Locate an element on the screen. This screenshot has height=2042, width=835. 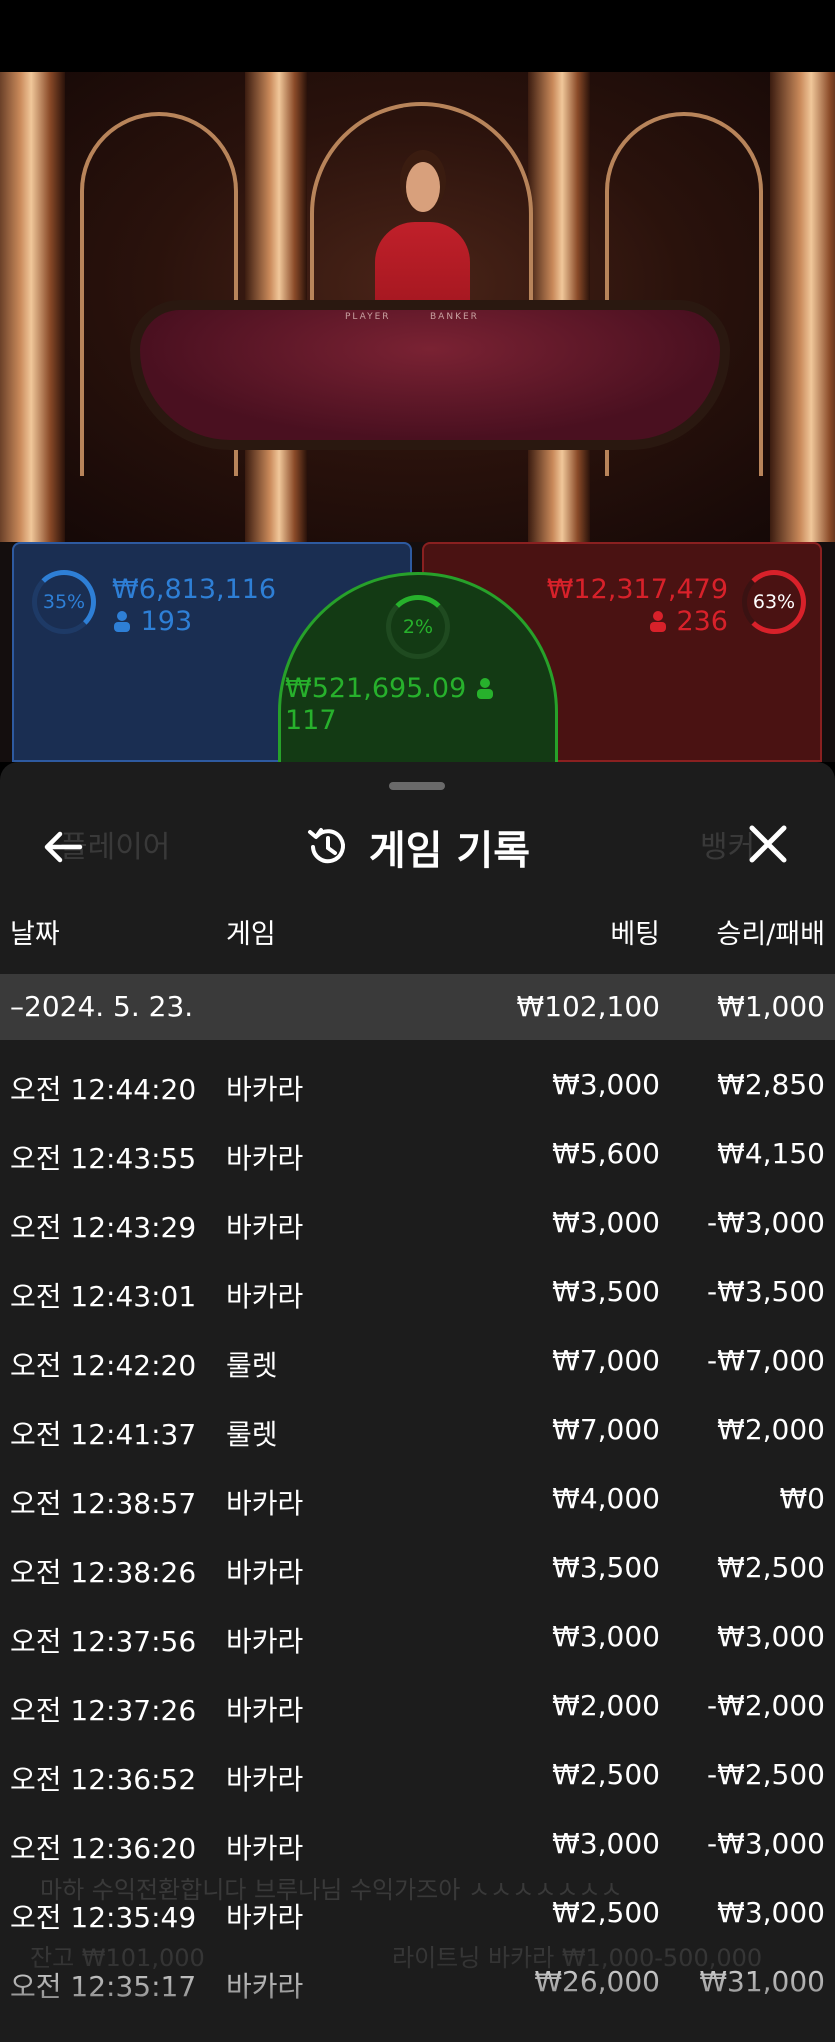
history-row-result: ₩31,000 is located at coordinates (762, 1981).